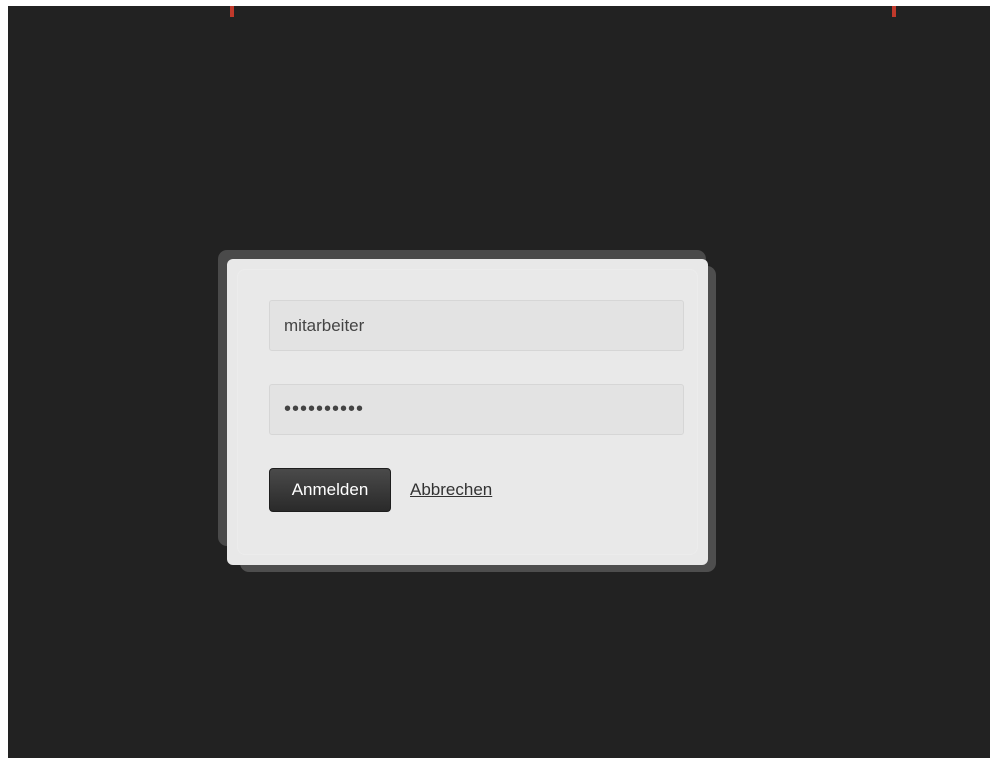 The width and height of the screenshot is (990, 758). Describe the element at coordinates (232, 11) in the screenshot. I see `accent-bar-left` at that location.